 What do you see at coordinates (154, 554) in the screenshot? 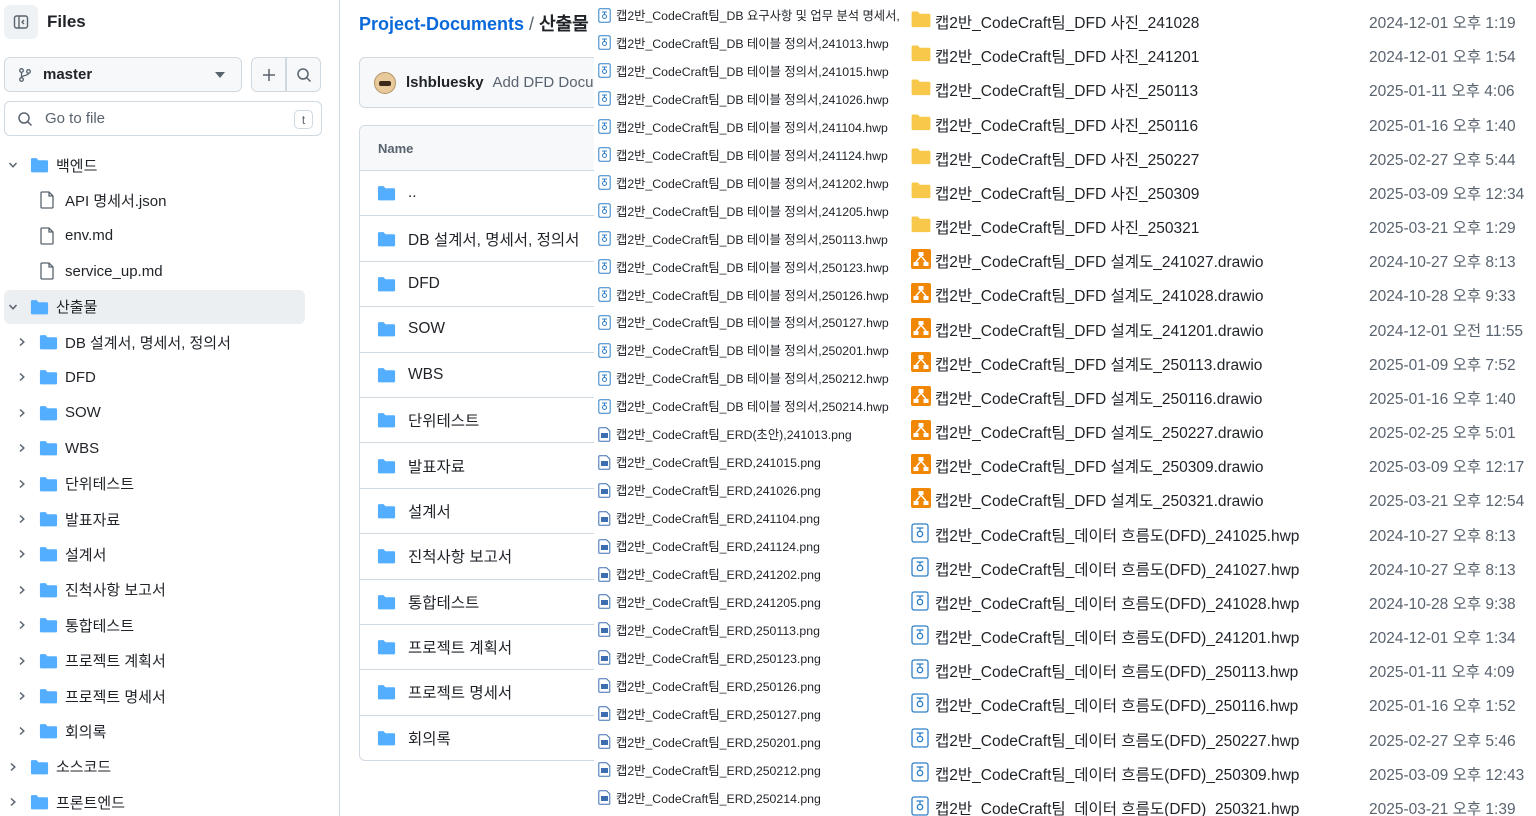
I see `sidebar-item-folder: 설계서` at bounding box center [154, 554].